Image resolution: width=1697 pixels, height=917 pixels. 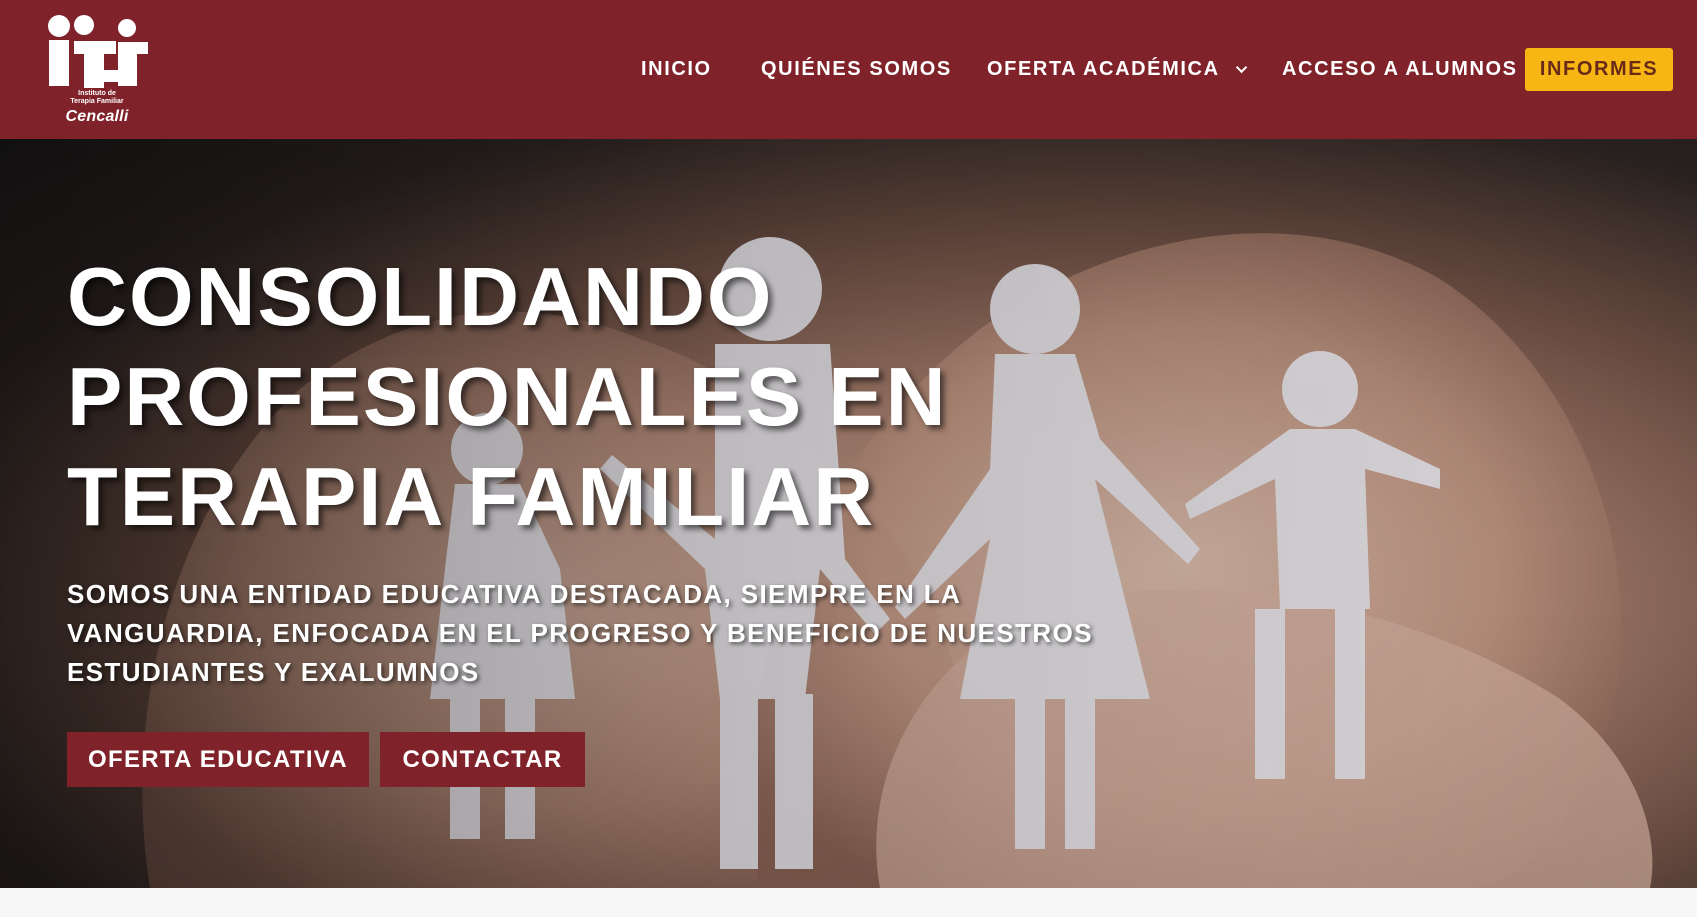 What do you see at coordinates (218, 759) in the screenshot?
I see `oferta-educativa-button: OFERTA EDUCATIVA` at bounding box center [218, 759].